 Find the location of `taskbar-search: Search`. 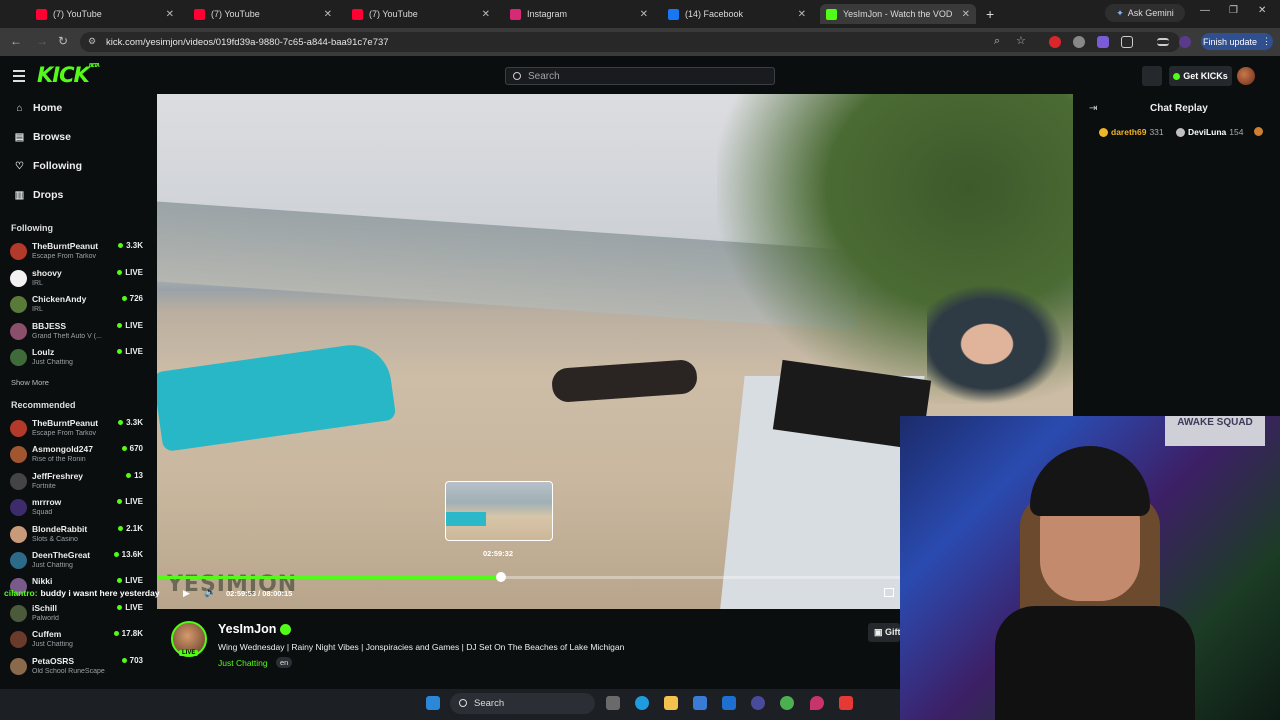

taskbar-search: Search is located at coordinates (522, 703).